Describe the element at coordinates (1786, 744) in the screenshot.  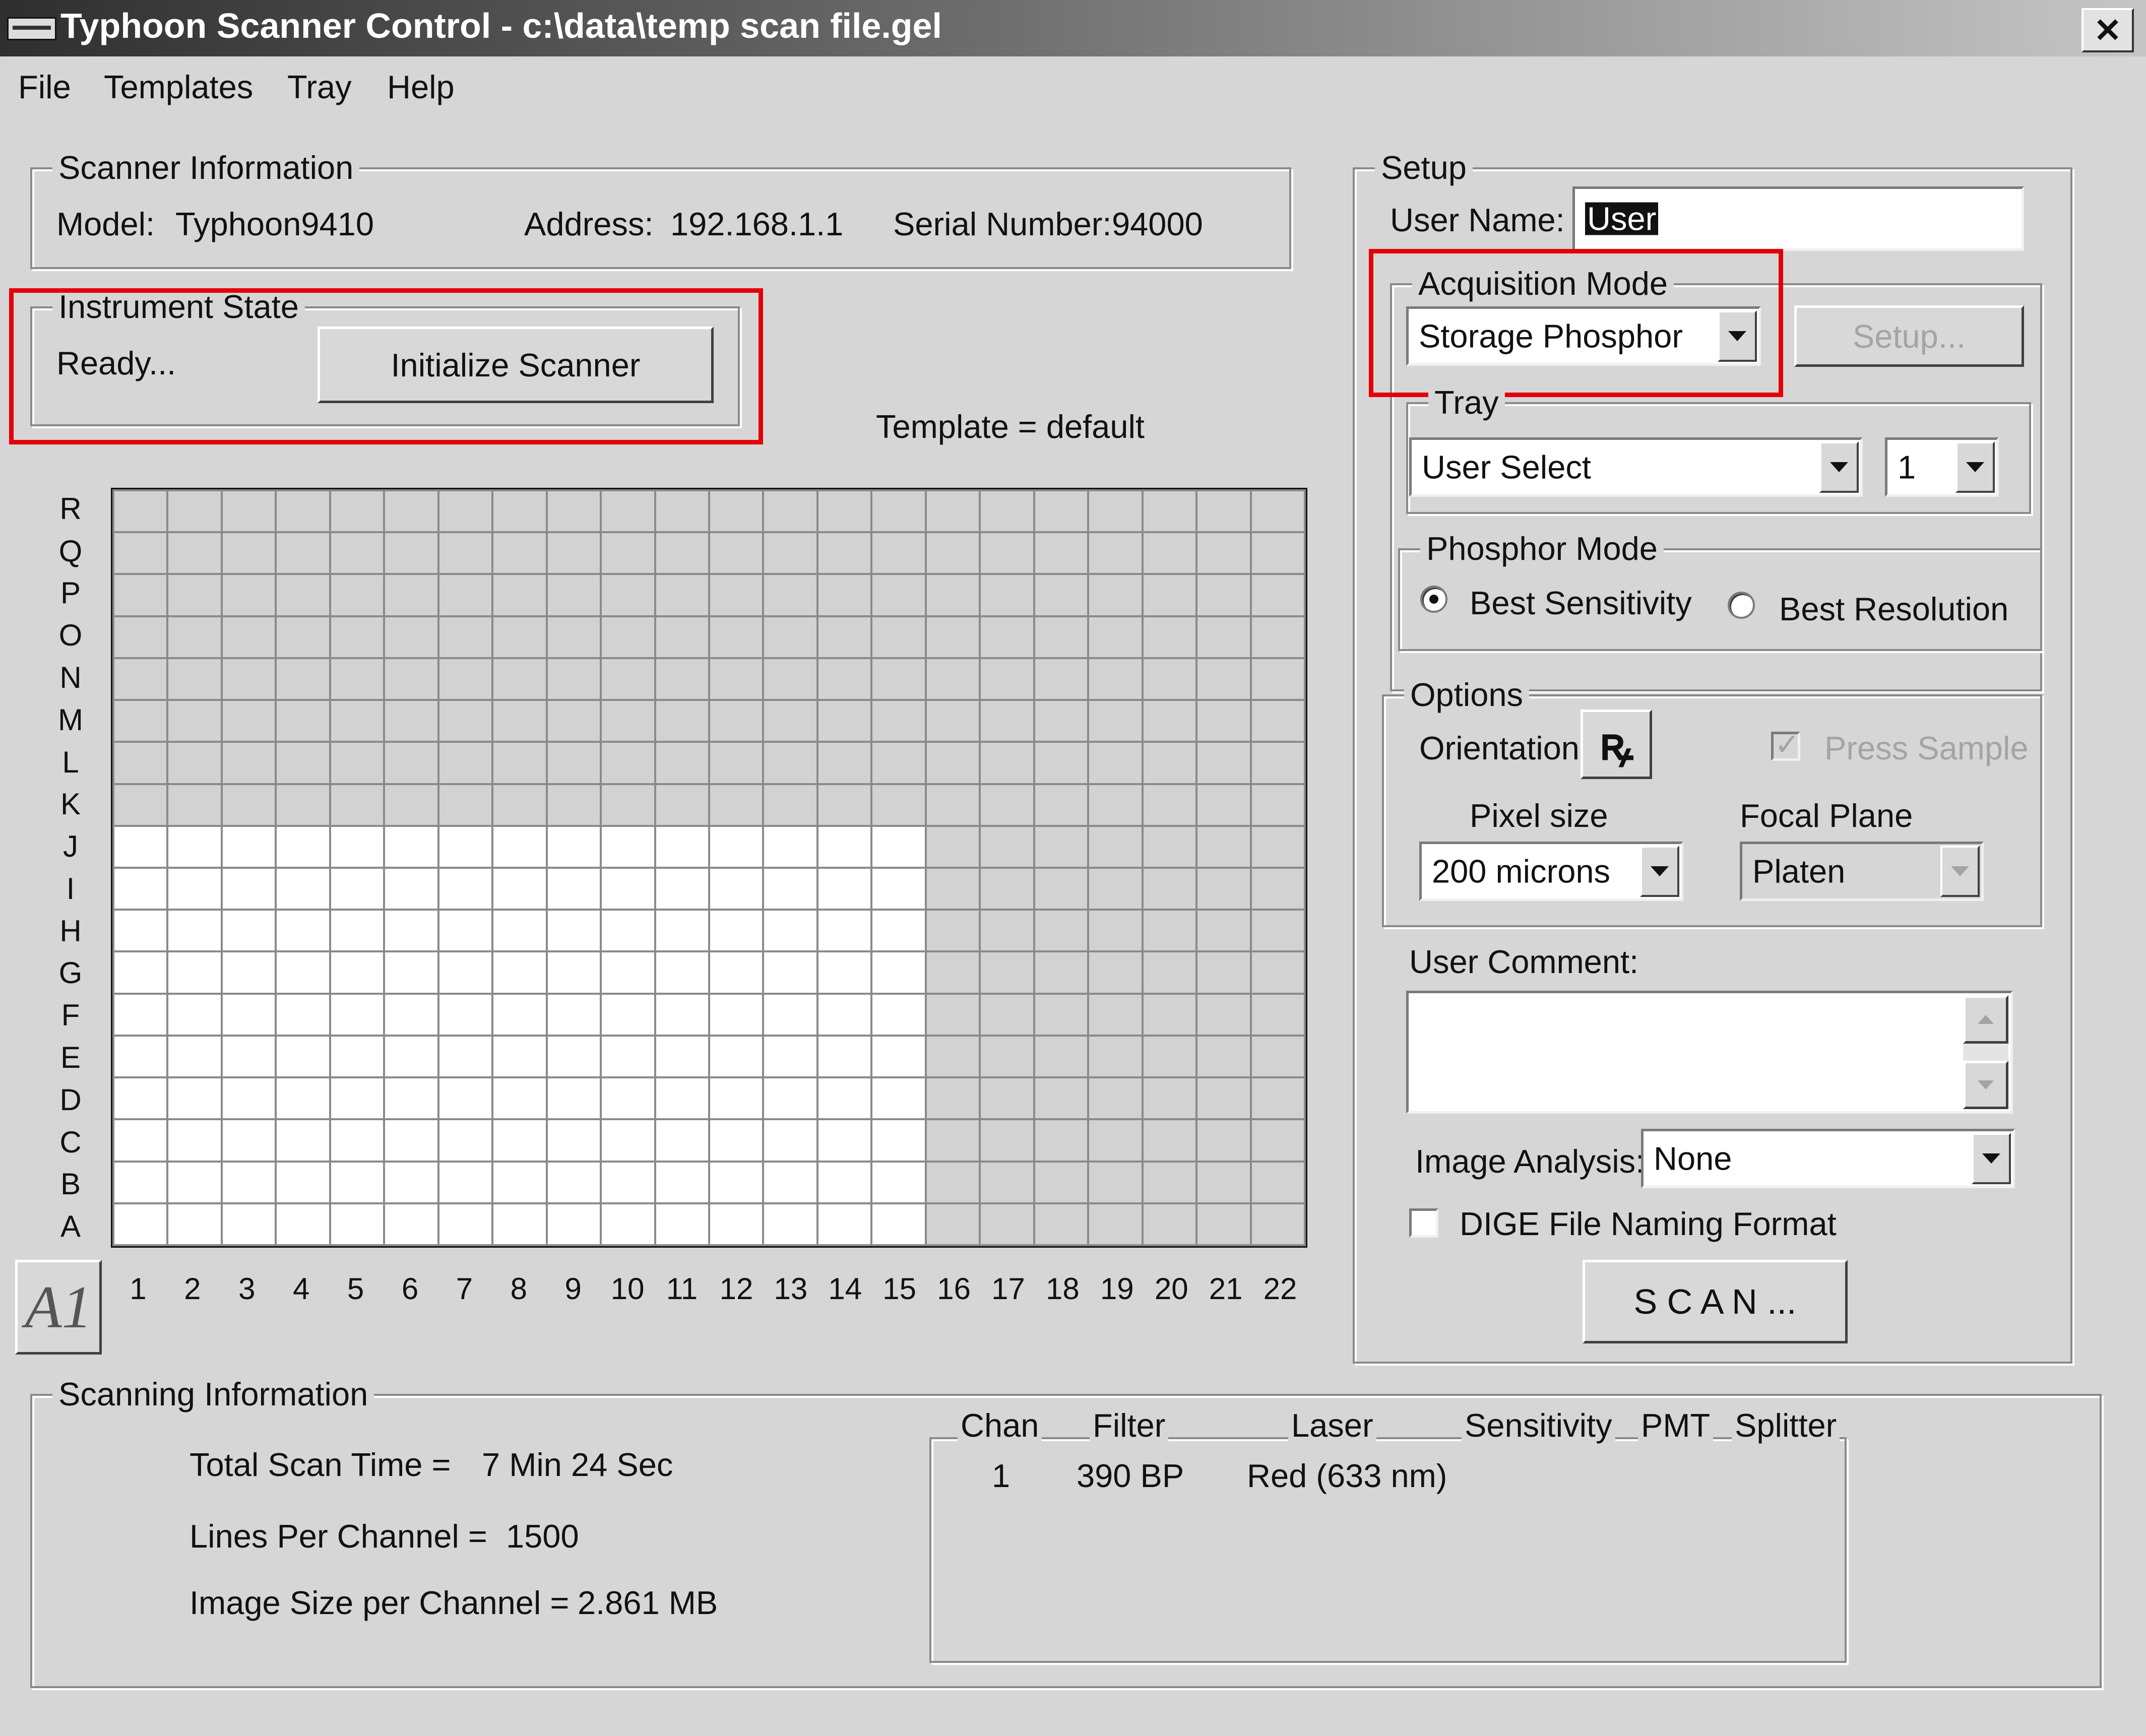
I see `press-sample-checkbox` at that location.